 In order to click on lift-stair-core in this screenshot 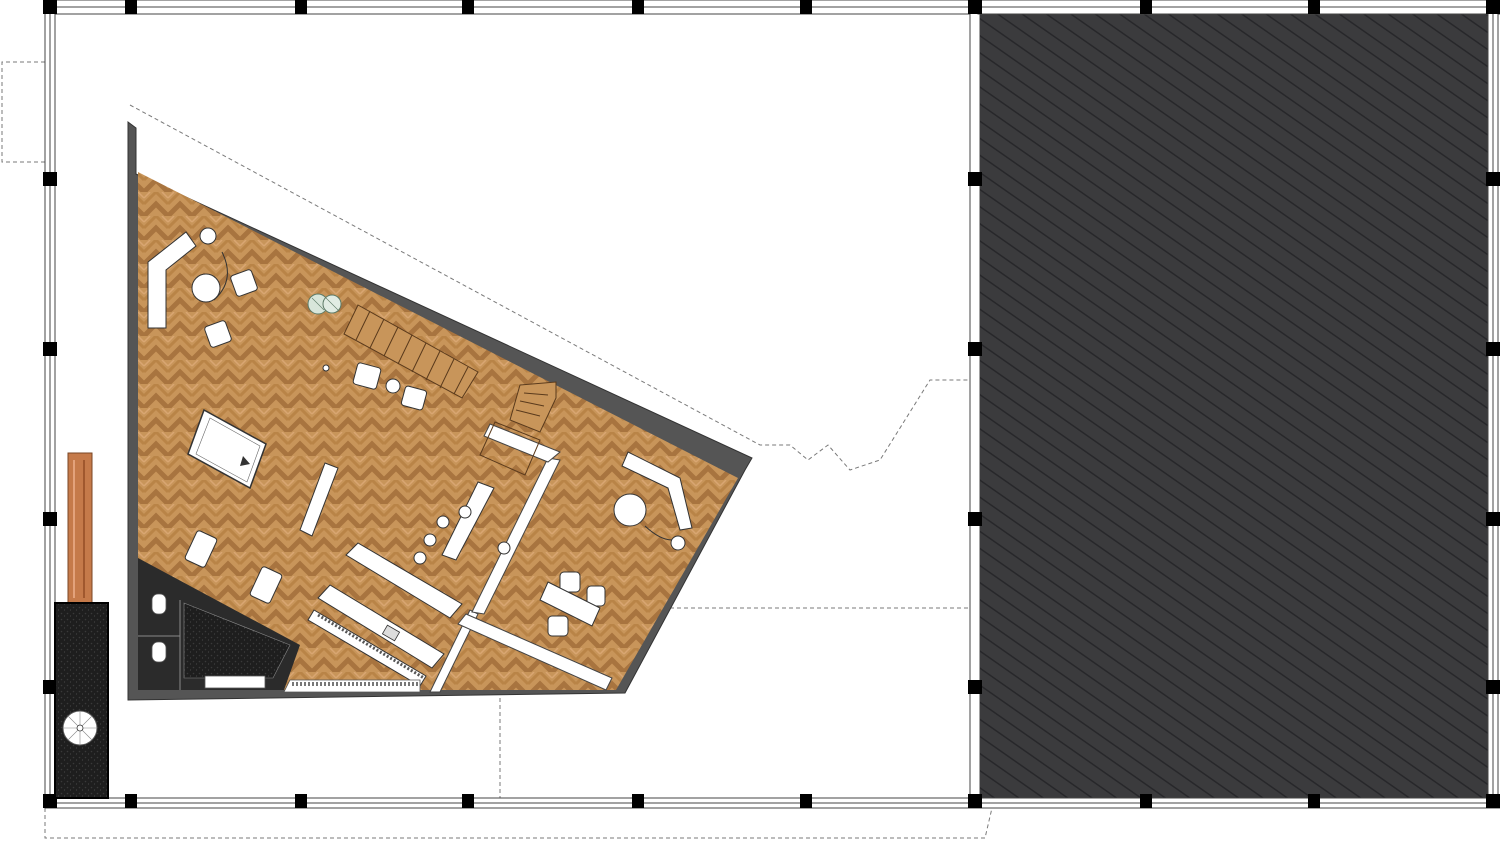, I will do `click(81, 625)`.